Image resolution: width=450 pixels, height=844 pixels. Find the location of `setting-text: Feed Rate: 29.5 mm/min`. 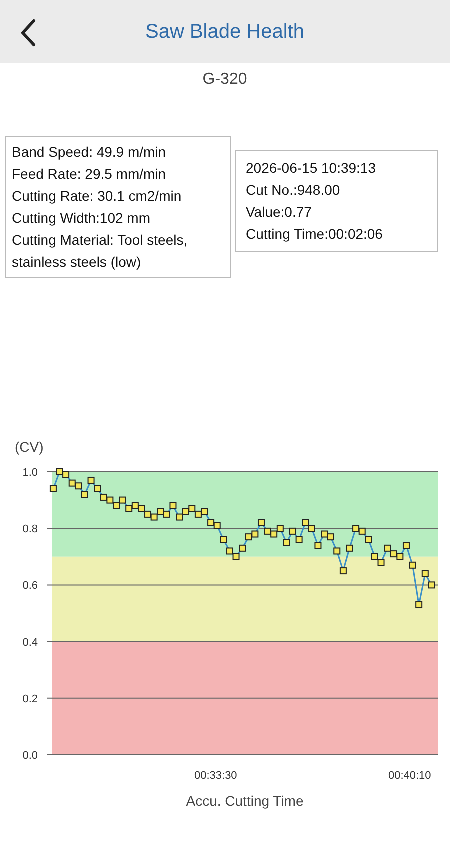

setting-text: Feed Rate: 29.5 mm/min is located at coordinates (90, 174).